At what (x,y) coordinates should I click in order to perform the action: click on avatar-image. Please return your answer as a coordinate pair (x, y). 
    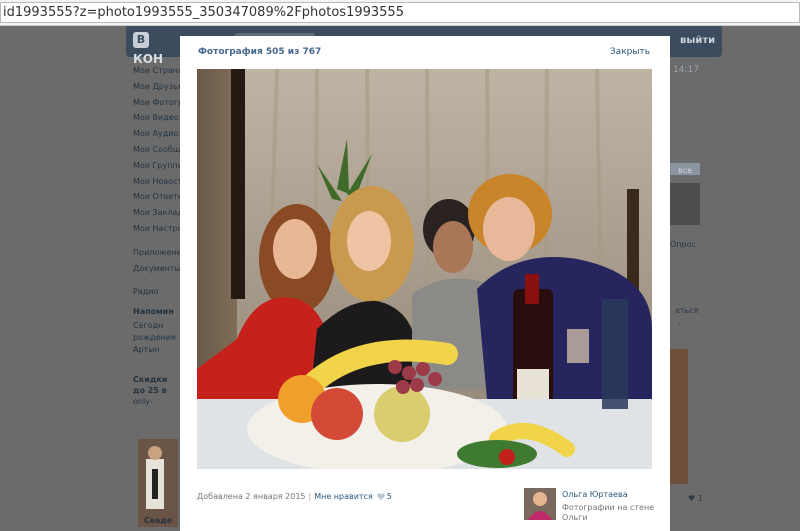
    Looking at the image, I should click on (540, 504).